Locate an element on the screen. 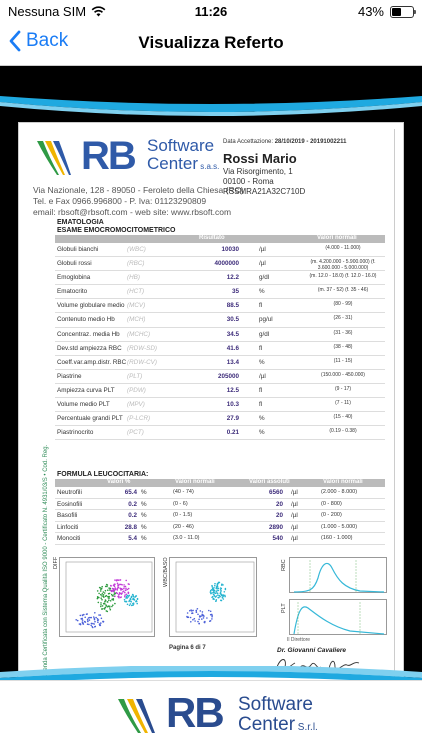  test-code: (PCT) is located at coordinates (135, 433).